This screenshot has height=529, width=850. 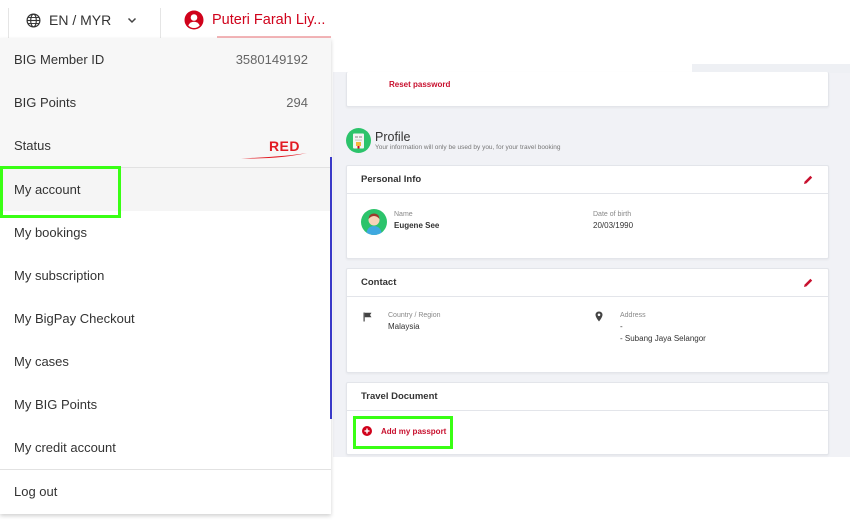 I want to click on menu-item-my-bigpay-checkout: My BigPay Checkout, so click(x=165, y=318).